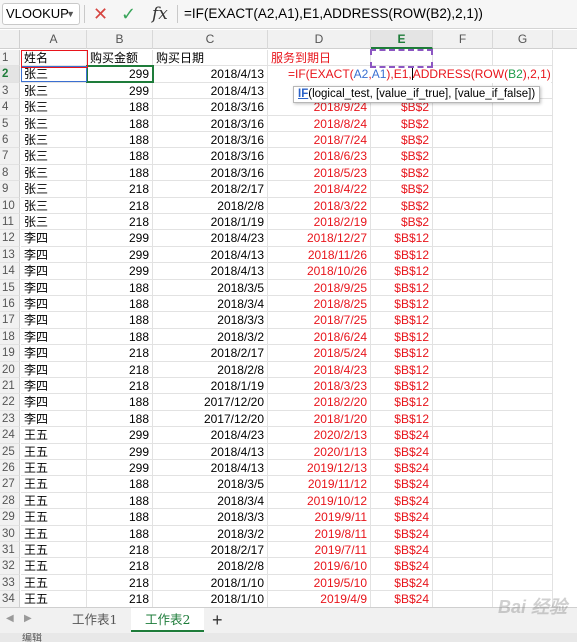 This screenshot has height=642, width=577. What do you see at coordinates (10, 173) in the screenshot?
I see `row-header: 8` at bounding box center [10, 173].